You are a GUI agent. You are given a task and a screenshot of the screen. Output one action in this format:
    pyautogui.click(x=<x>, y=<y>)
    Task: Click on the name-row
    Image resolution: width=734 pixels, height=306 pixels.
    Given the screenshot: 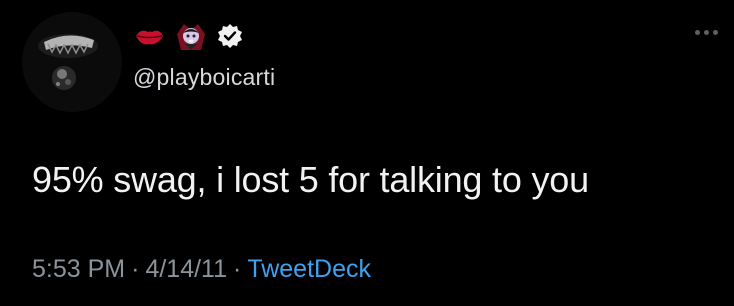 What is the action you would take?
    pyautogui.click(x=204, y=36)
    